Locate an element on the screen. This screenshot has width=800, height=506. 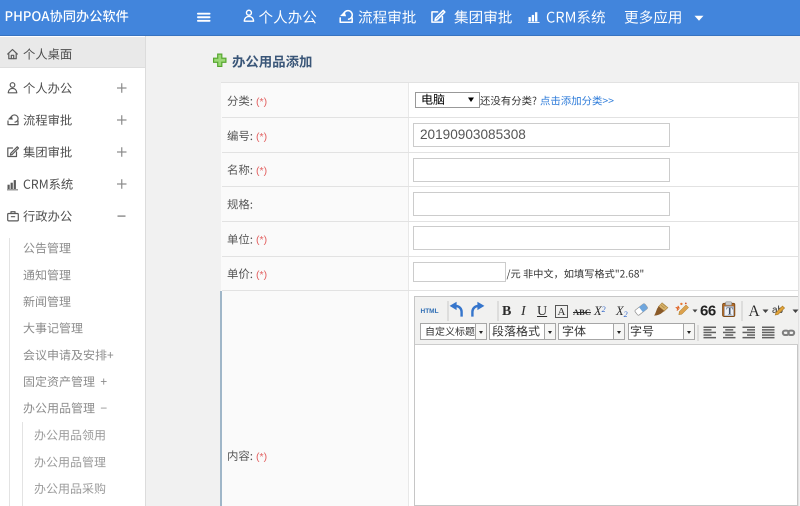
svg-text: T is located at coordinates (729, 312).